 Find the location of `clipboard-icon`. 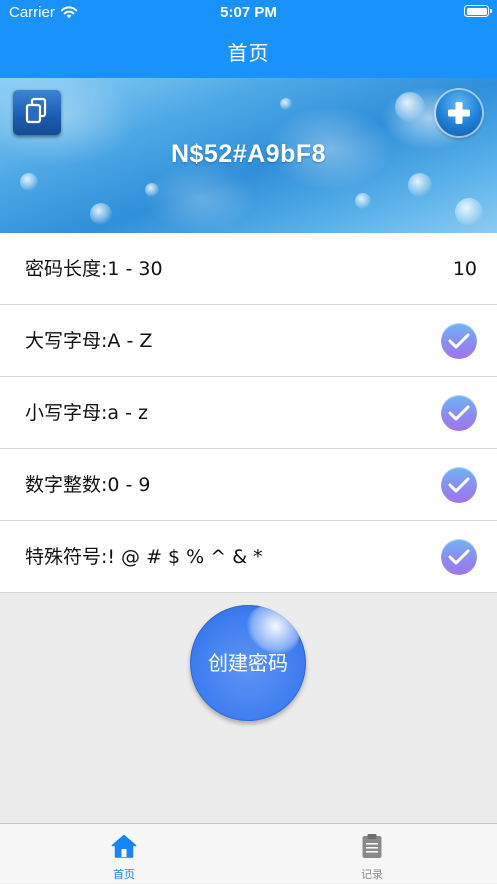

clipboard-icon is located at coordinates (372, 846).